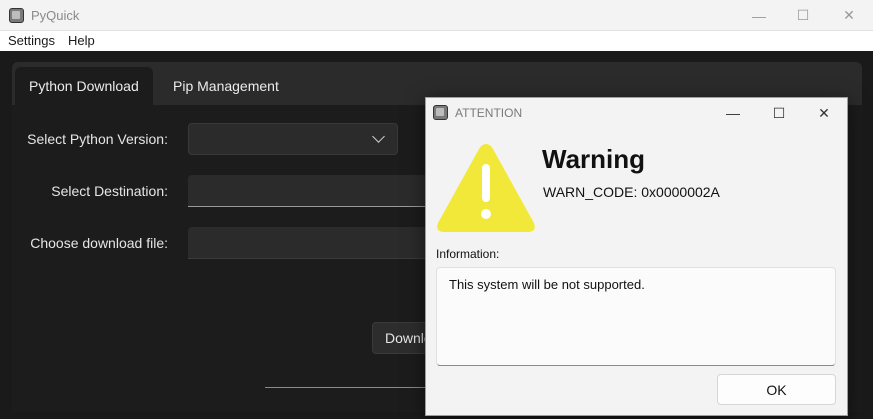  What do you see at coordinates (849, 15) in the screenshot?
I see `close-button: ✕` at bounding box center [849, 15].